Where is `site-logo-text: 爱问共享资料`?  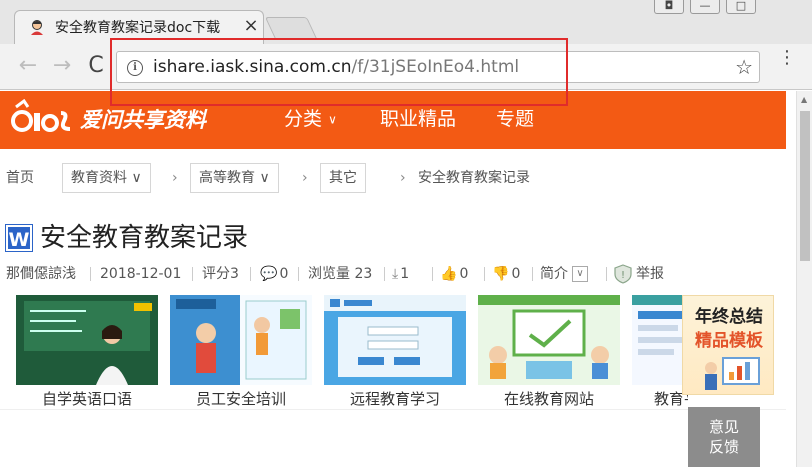
site-logo-text: 爱问共享资料 is located at coordinates (143, 120).